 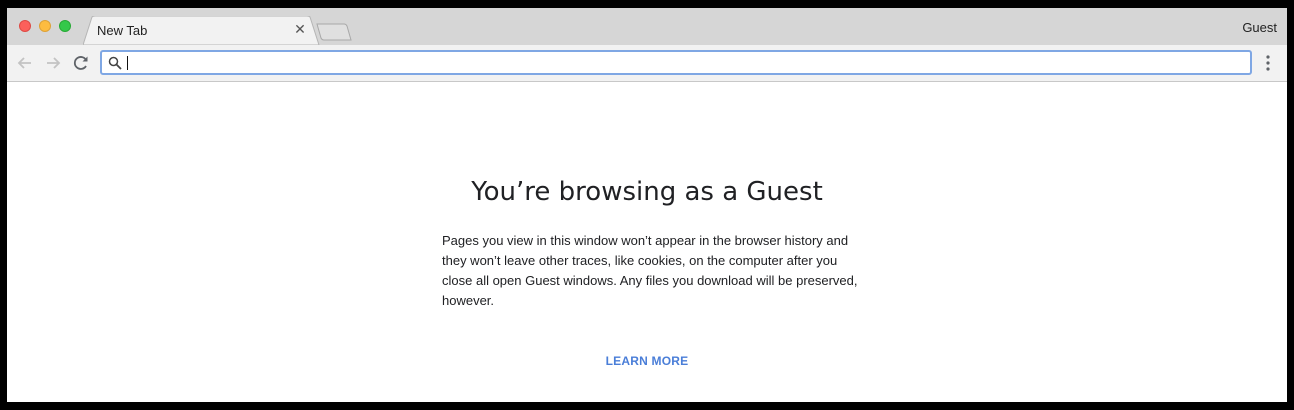 What do you see at coordinates (115, 63) in the screenshot?
I see `search-icon` at bounding box center [115, 63].